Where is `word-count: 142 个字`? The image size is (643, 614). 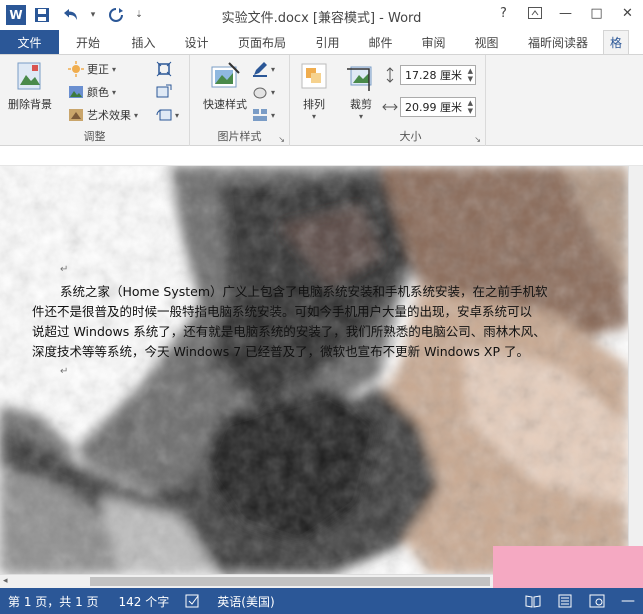 word-count: 142 个字 is located at coordinates (142, 601).